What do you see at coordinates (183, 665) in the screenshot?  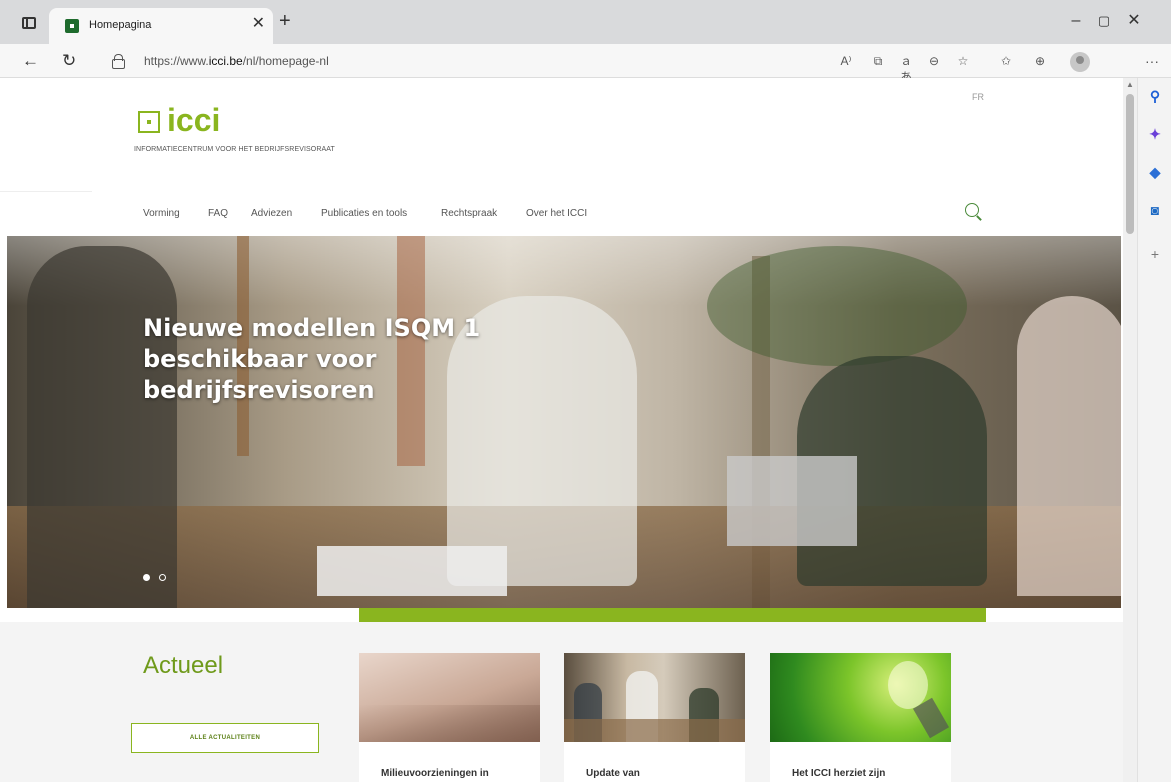 I see `news-heading: Actueel` at bounding box center [183, 665].